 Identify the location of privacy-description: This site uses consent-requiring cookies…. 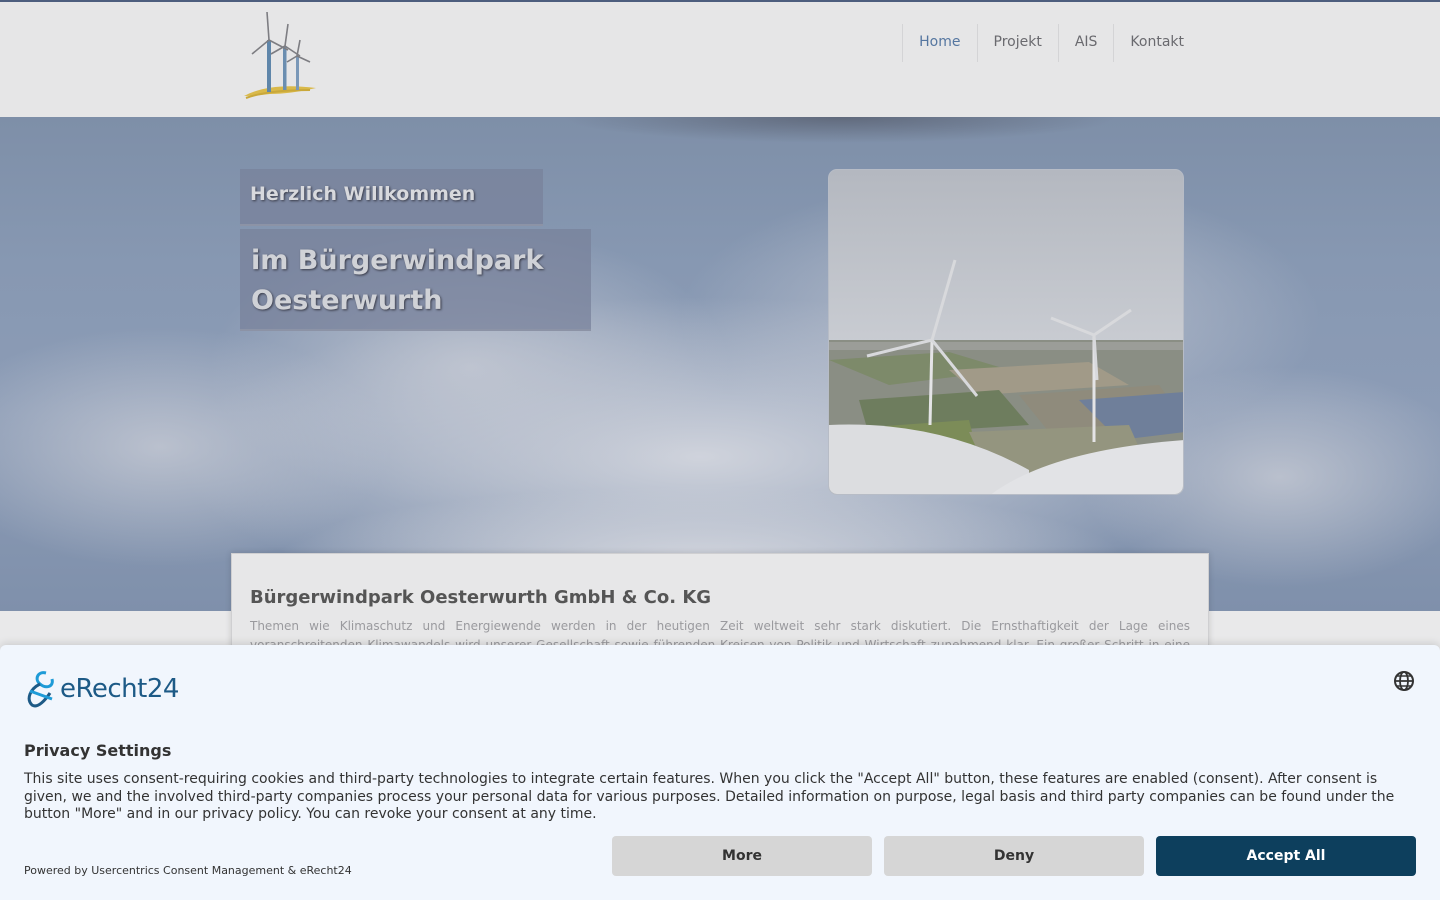
(709, 796).